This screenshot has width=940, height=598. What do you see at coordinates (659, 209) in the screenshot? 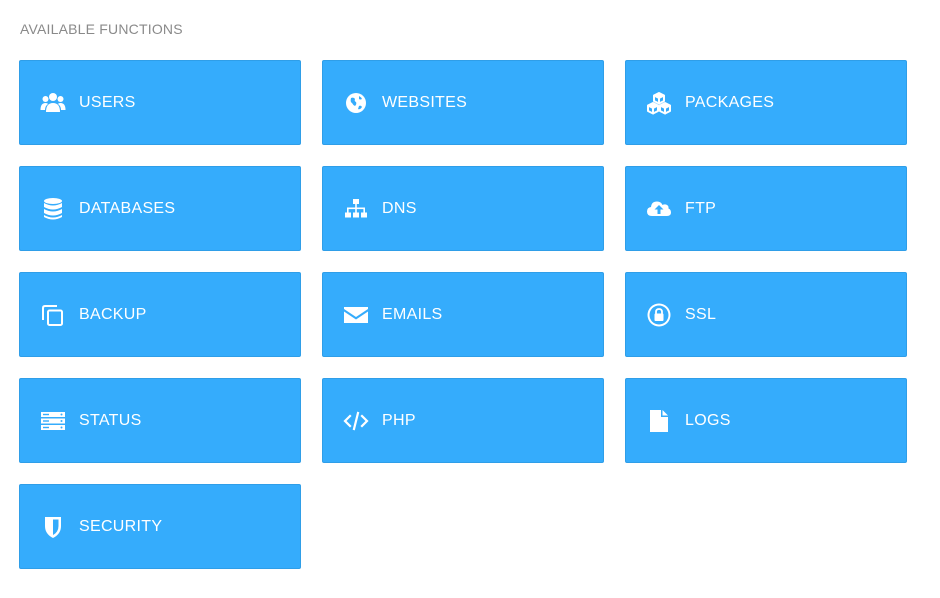
I see `cloud-upload-icon` at bounding box center [659, 209].